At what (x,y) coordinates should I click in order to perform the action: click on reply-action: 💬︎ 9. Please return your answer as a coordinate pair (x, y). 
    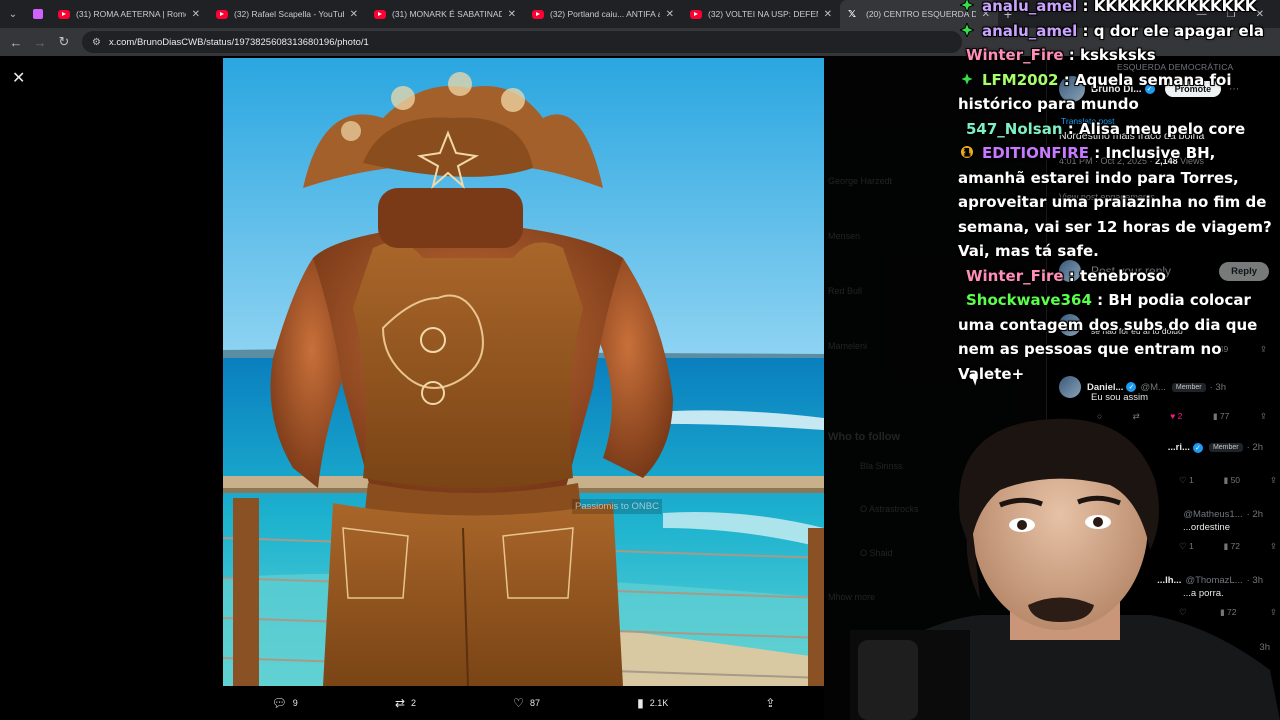
    Looking at the image, I should click on (285, 703).